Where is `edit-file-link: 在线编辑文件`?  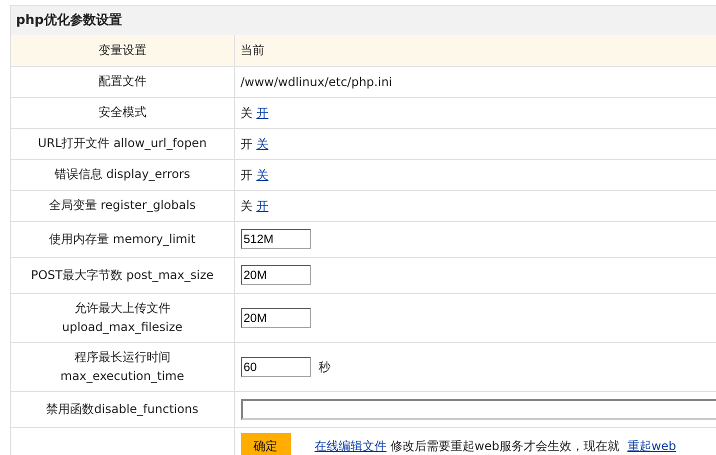
edit-file-link: 在线编辑文件 is located at coordinates (350, 446).